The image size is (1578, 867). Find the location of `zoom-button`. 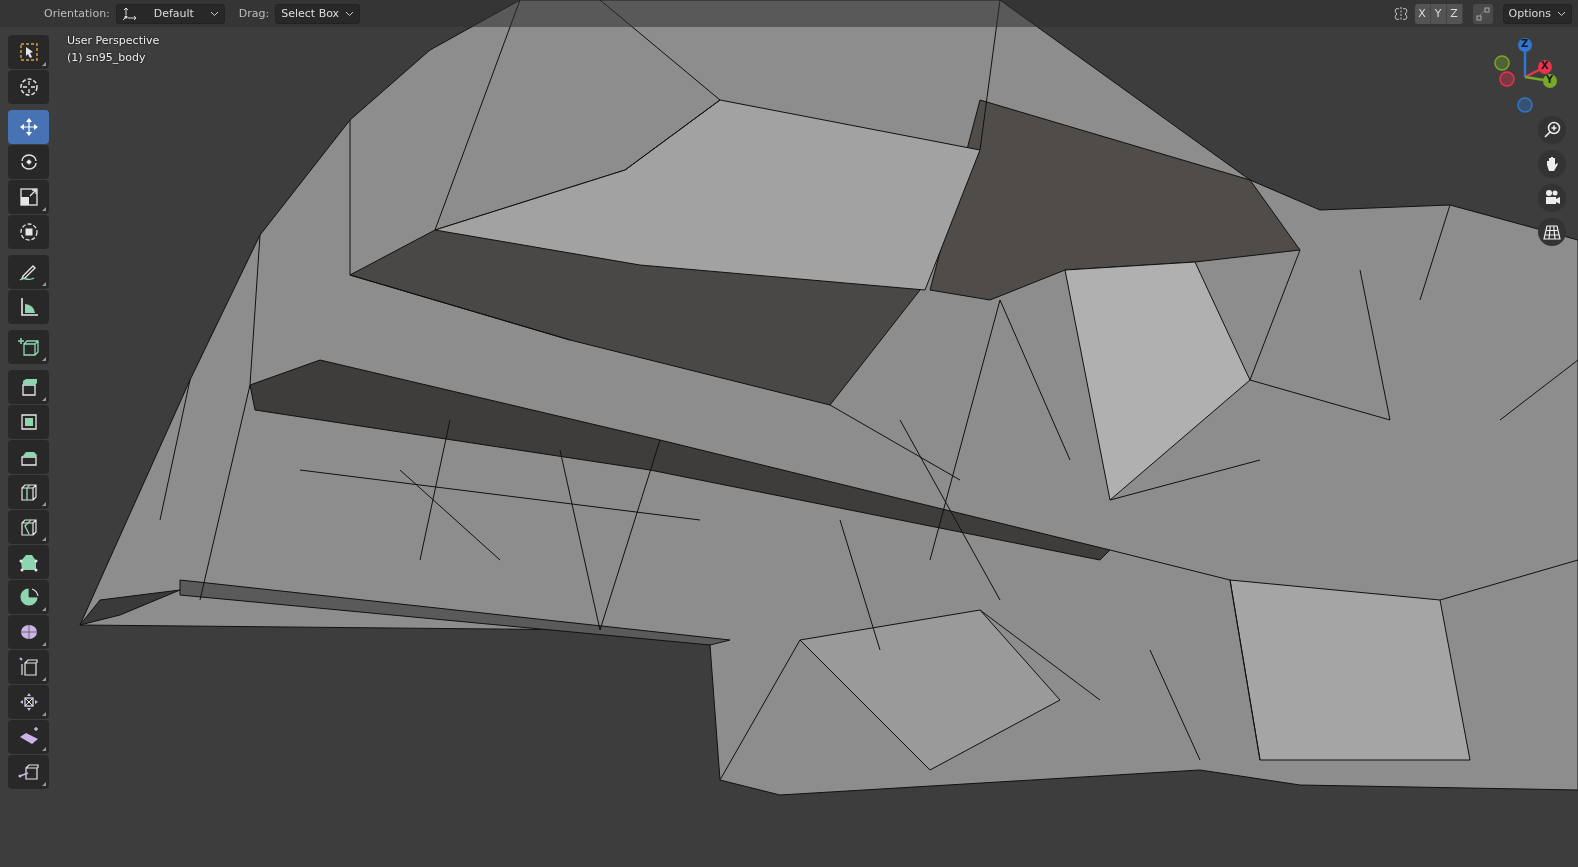

zoom-button is located at coordinates (1552, 130).